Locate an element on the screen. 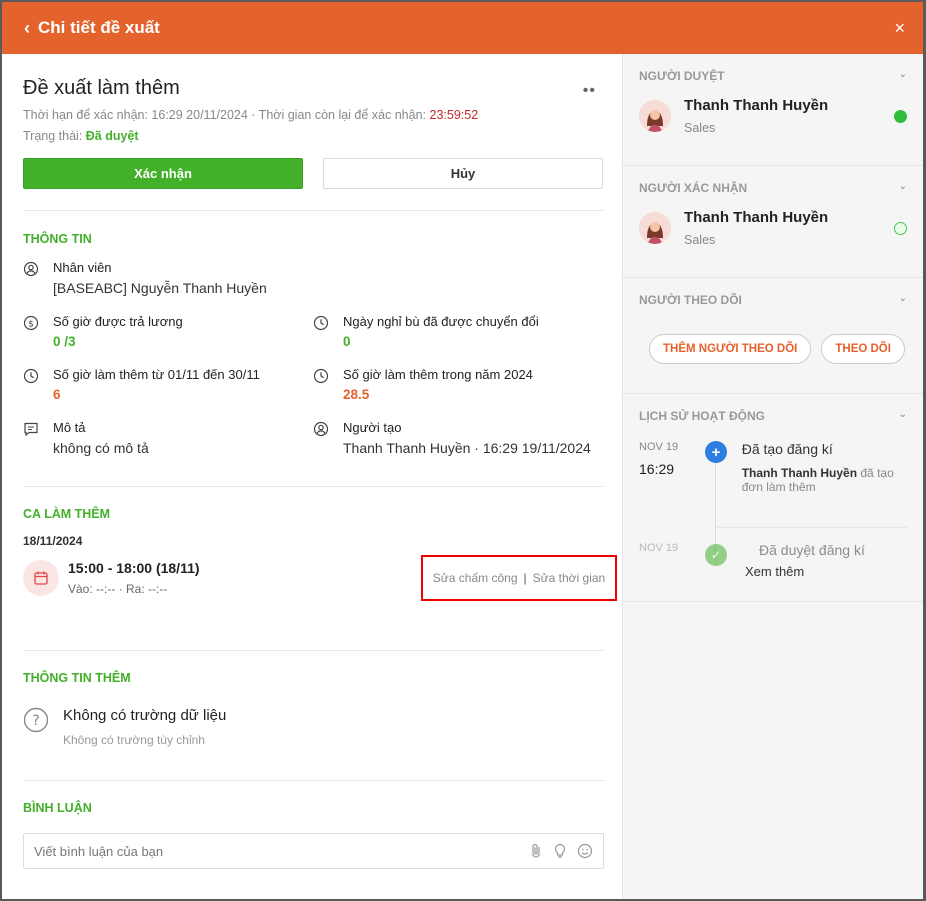 The height and width of the screenshot is (901, 926). status-badge: Đã duyệt is located at coordinates (112, 136).